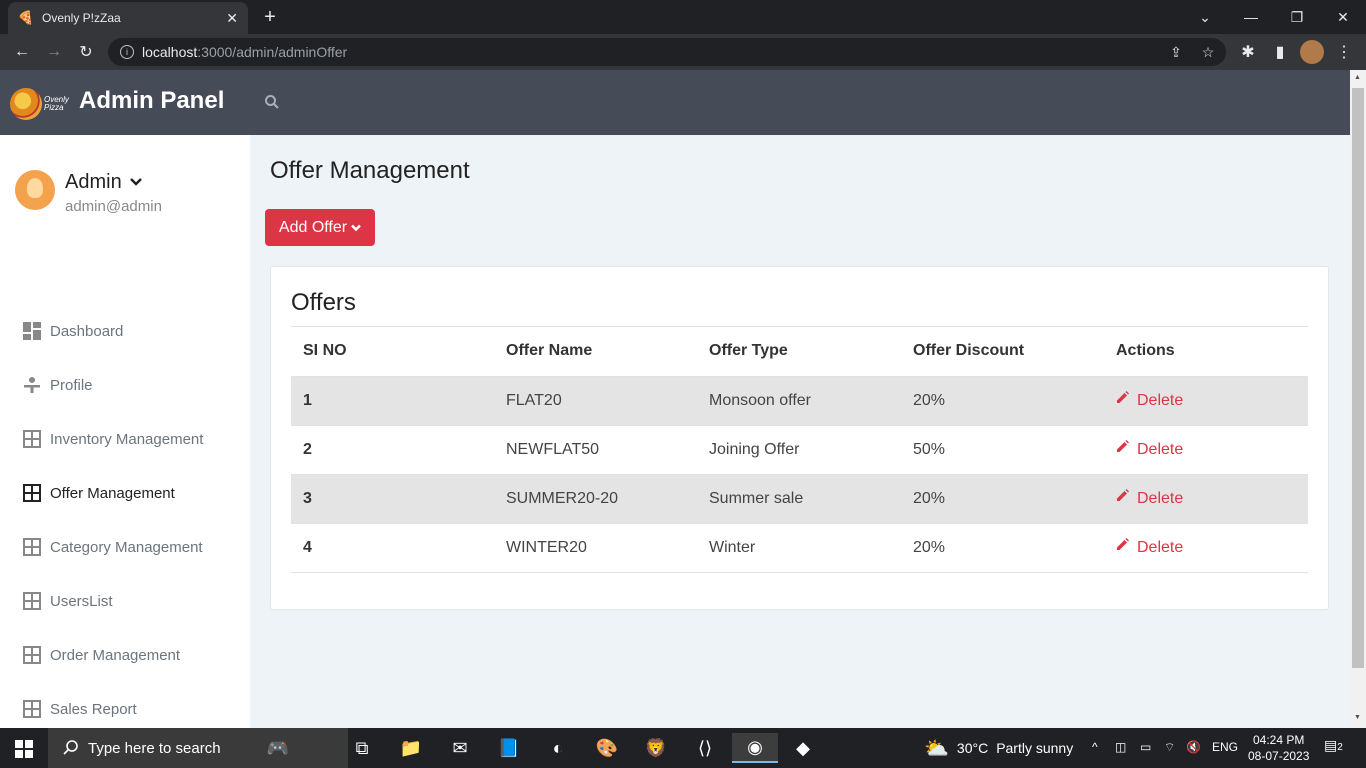 Image resolution: width=1366 pixels, height=768 pixels. What do you see at coordinates (558, 748) in the screenshot?
I see `edge-browser-icon: ◐` at bounding box center [558, 748].